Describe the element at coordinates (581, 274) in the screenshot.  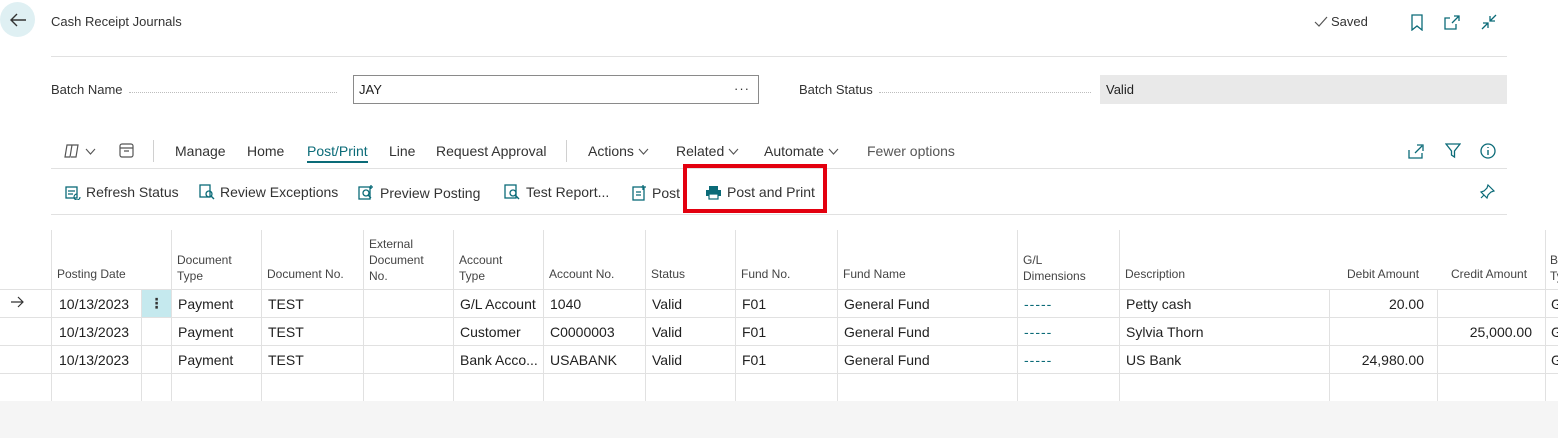
I see `col-header-account-no: Account No.` at that location.